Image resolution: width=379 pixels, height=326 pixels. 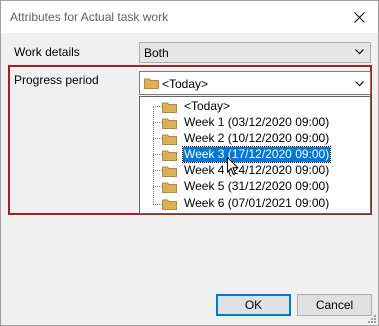 I want to click on resize-grip-icon, so click(x=371, y=318).